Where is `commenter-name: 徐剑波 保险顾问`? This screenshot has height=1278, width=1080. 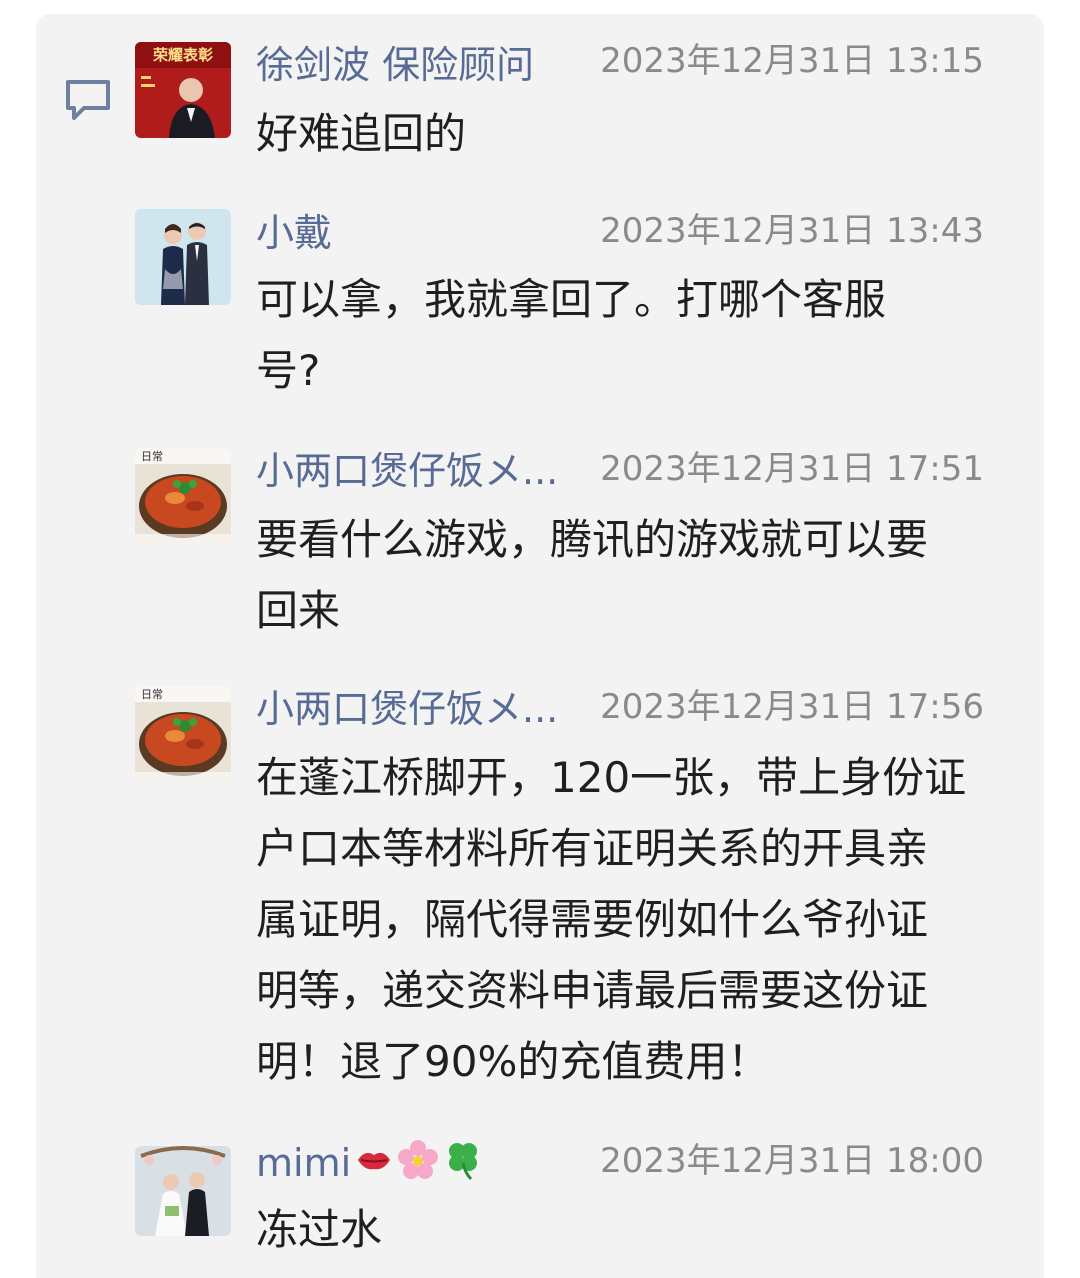 commenter-name: 徐剑波 保险顾问 is located at coordinates (395, 65).